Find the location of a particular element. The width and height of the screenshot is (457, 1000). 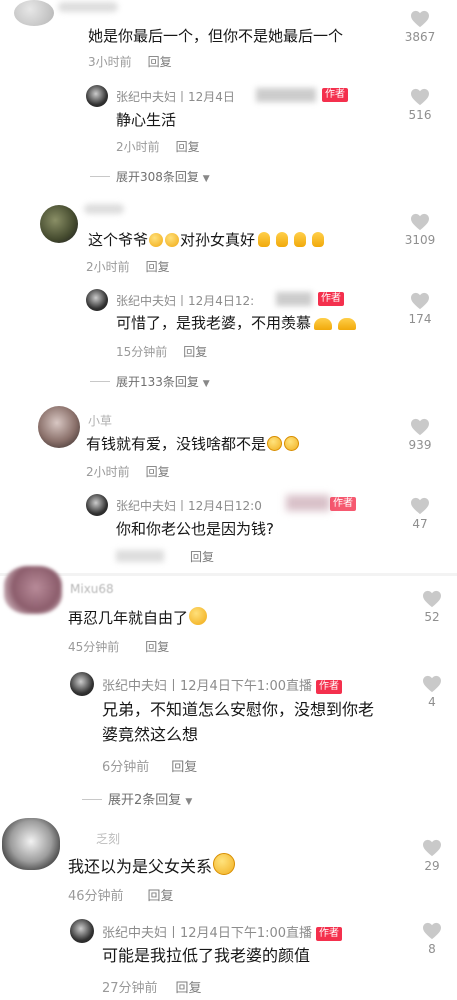

like-button: 3109 is located at coordinates (420, 230).